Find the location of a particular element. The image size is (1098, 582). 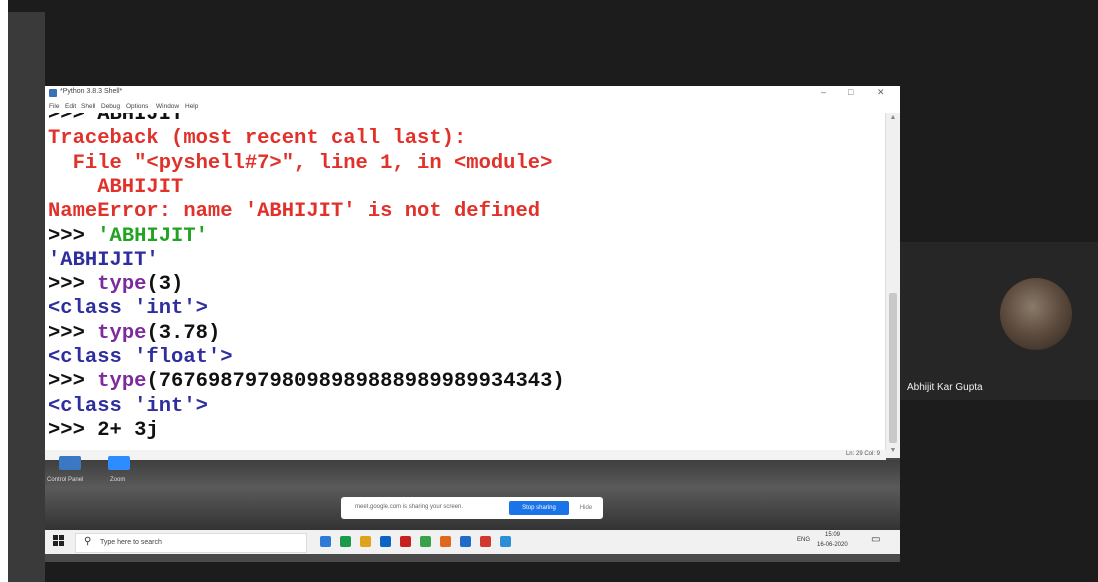

scroll-up-arrow-icon: ▲ is located at coordinates (893, 118).